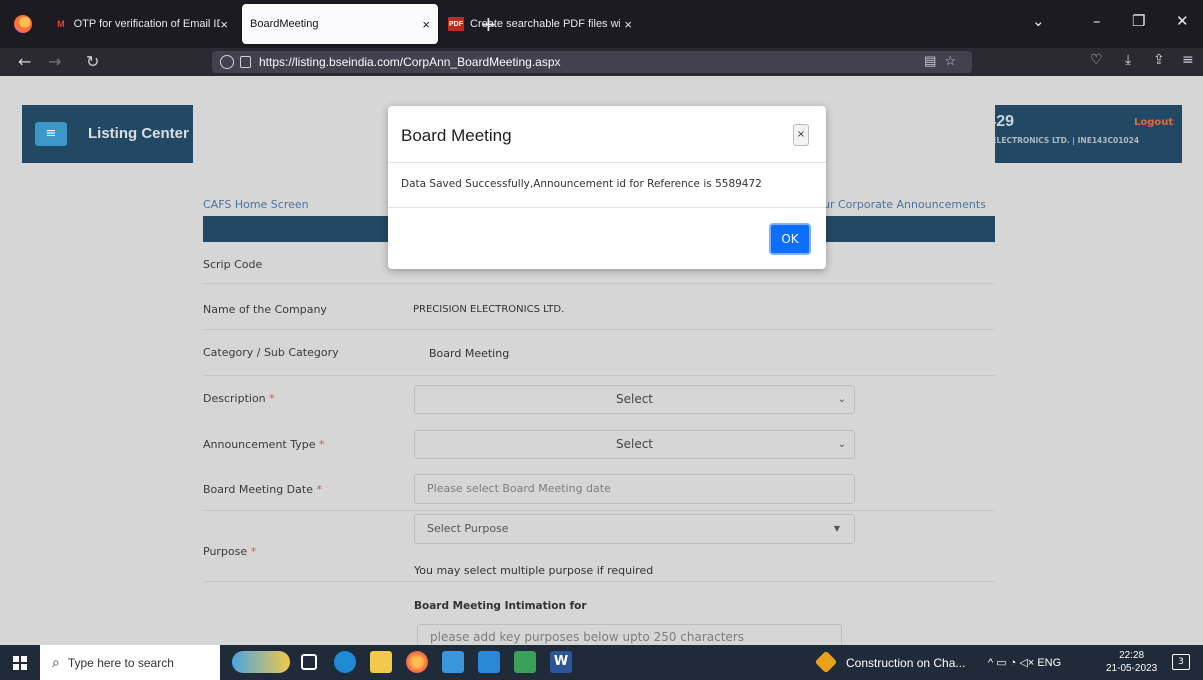 This screenshot has width=1203, height=680. Describe the element at coordinates (284, 24) in the screenshot. I see `tab-label: BoardMeeting` at that location.